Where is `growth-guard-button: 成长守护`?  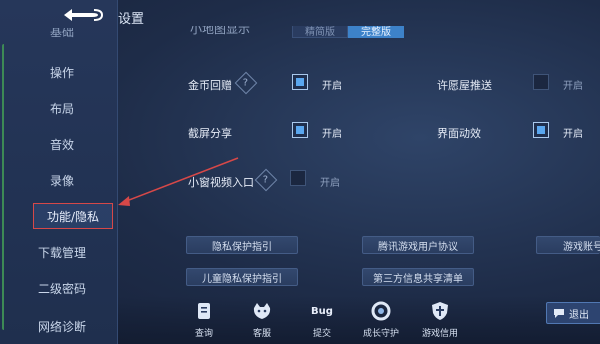 growth-guard-button: 成长守护 is located at coordinates (381, 320).